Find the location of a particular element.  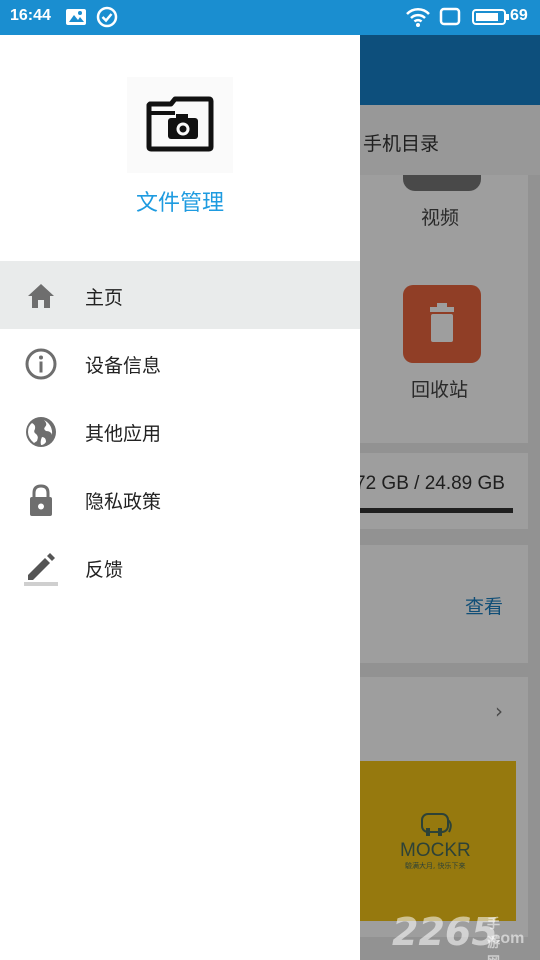

wifi-icon is located at coordinates (418, 19).